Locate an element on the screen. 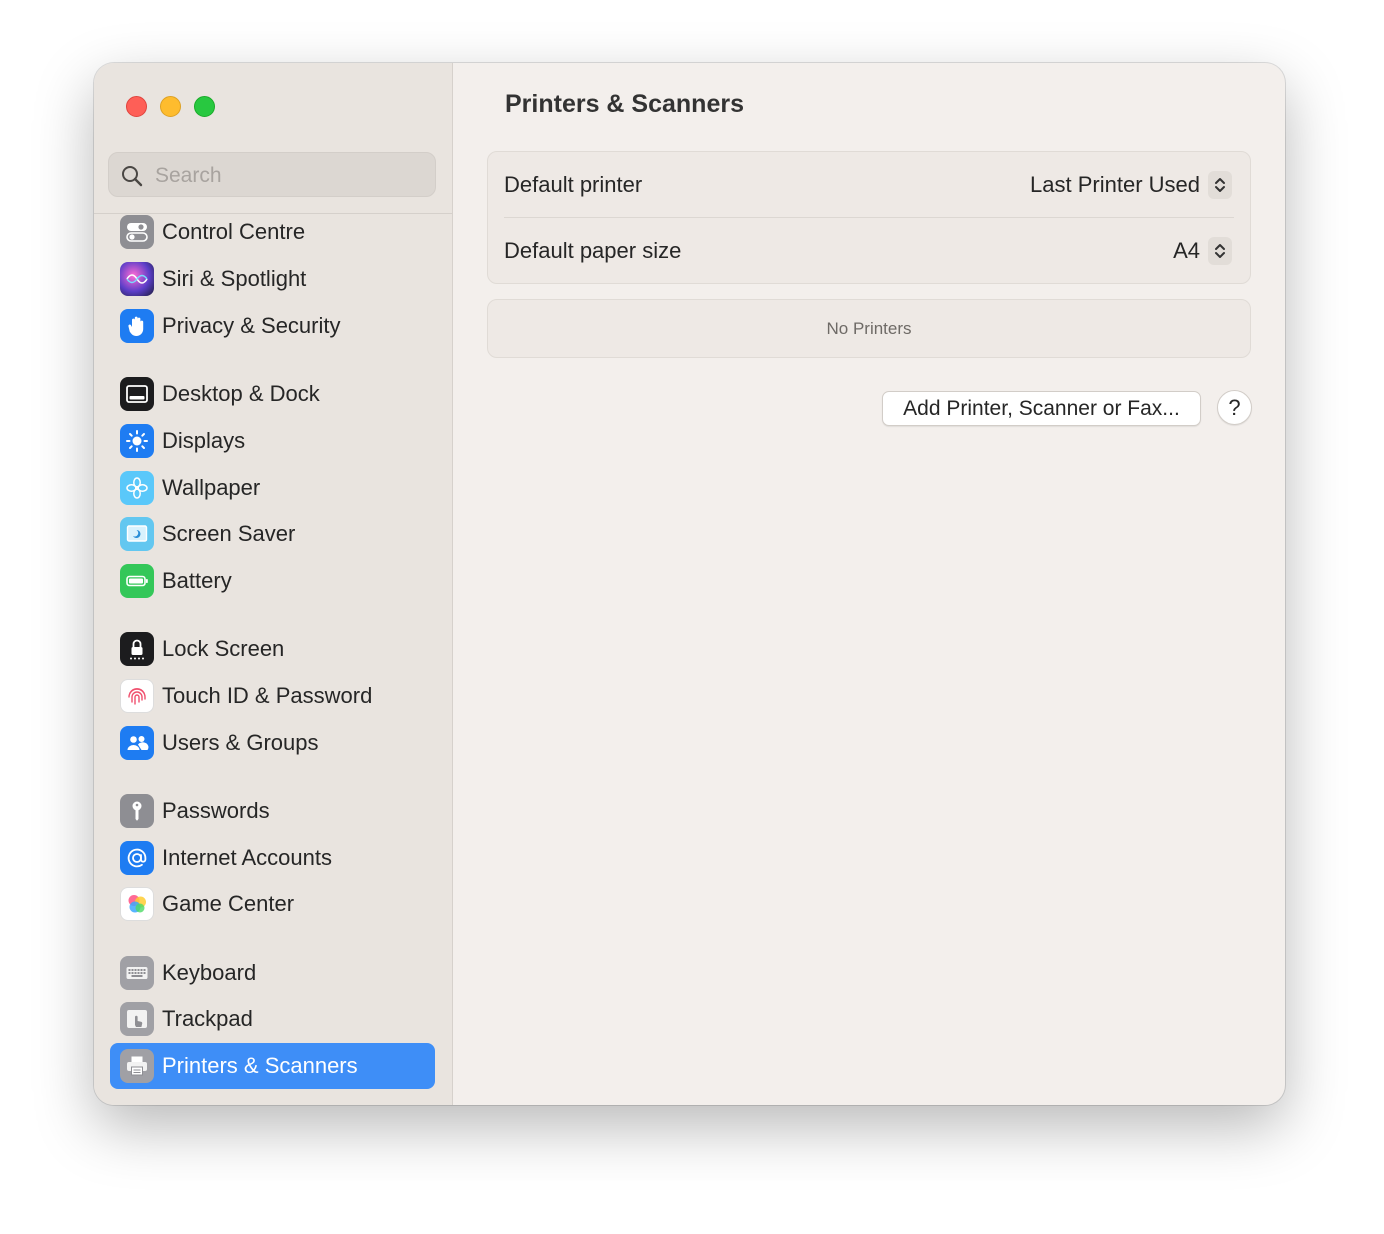 The width and height of the screenshot is (1384, 1234). sidebar-item-label: Wallpaper is located at coordinates (211, 487).